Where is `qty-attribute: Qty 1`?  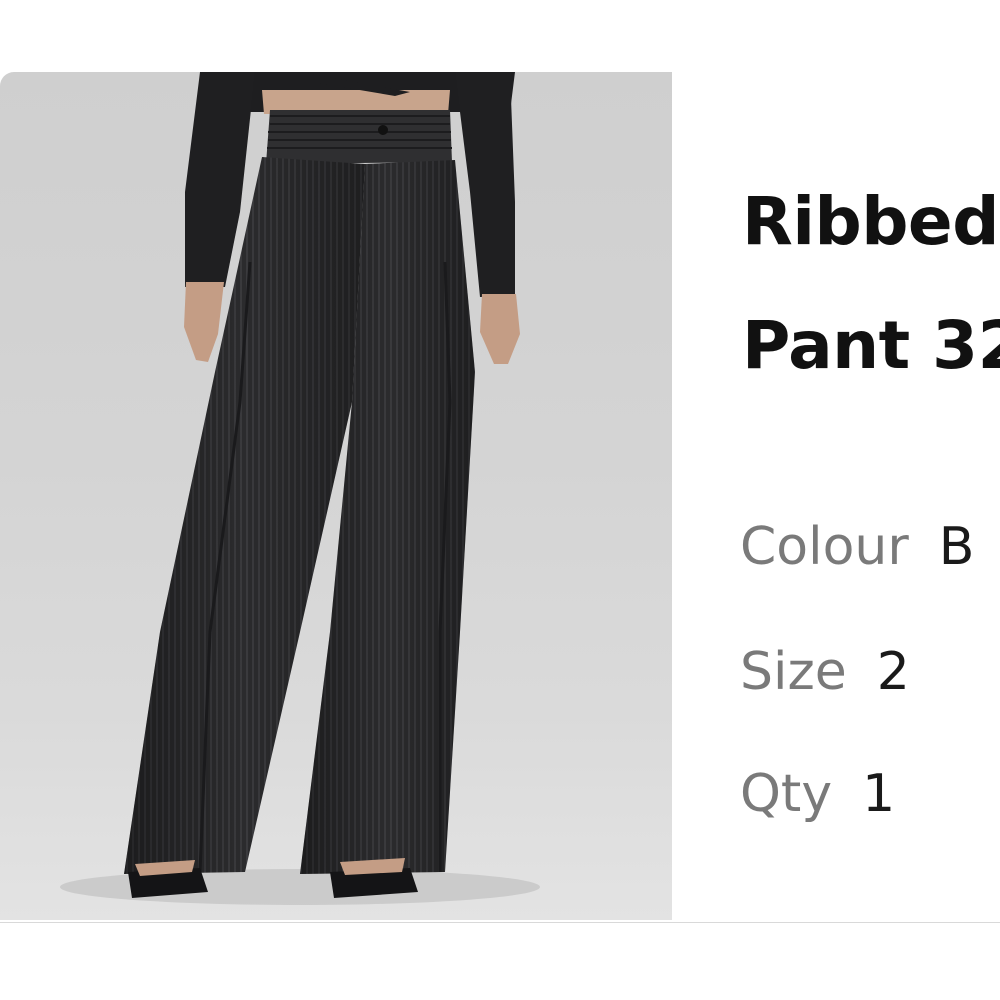
qty-attribute: Qty 1 is located at coordinates (817, 794).